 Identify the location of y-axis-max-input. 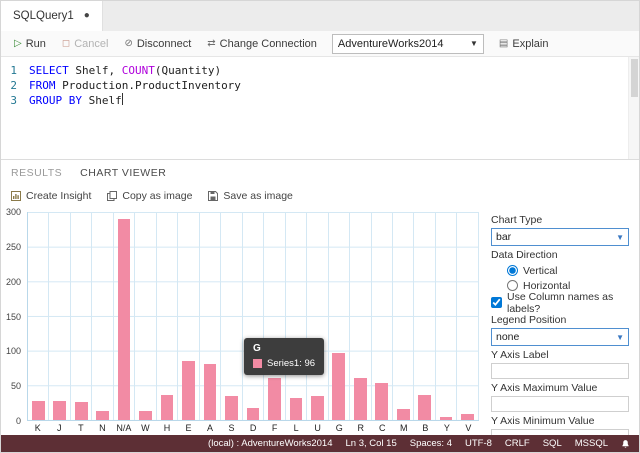
(560, 404).